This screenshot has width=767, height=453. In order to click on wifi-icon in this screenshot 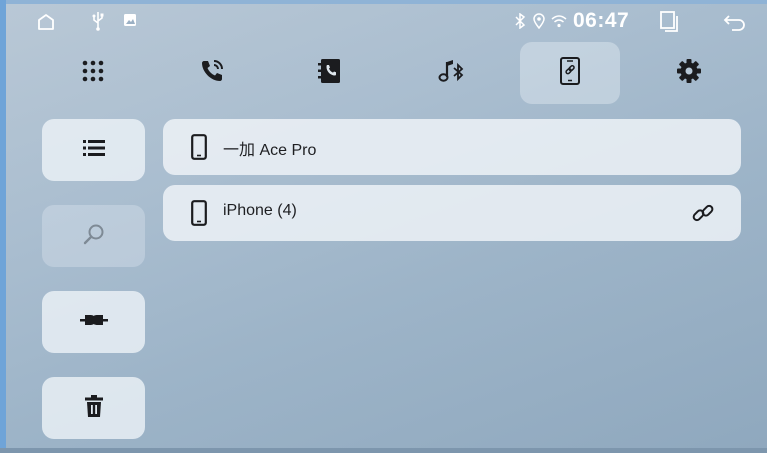, I will do `click(559, 21)`.